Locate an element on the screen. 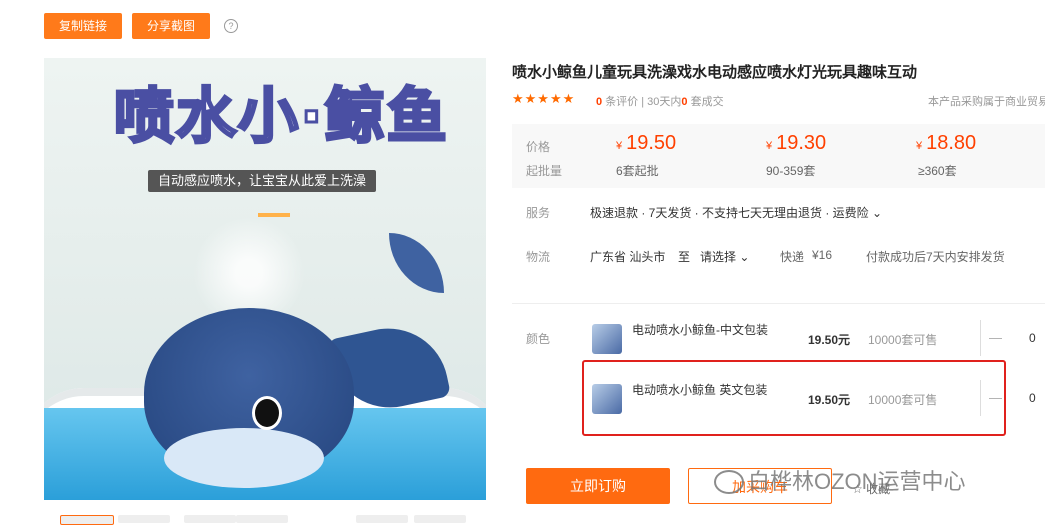 The image size is (1045, 525). copy-link-button: 复制链接 is located at coordinates (83, 26).